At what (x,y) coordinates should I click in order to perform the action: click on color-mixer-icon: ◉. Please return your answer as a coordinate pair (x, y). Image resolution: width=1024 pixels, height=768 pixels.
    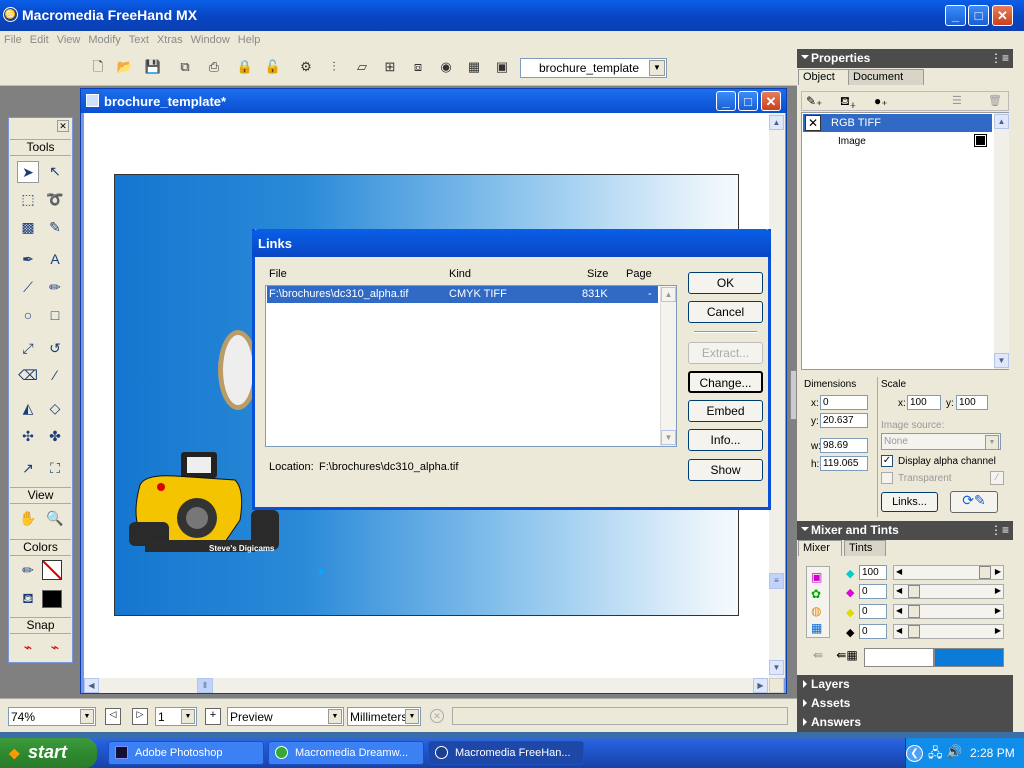
    Looking at the image, I should click on (446, 67).